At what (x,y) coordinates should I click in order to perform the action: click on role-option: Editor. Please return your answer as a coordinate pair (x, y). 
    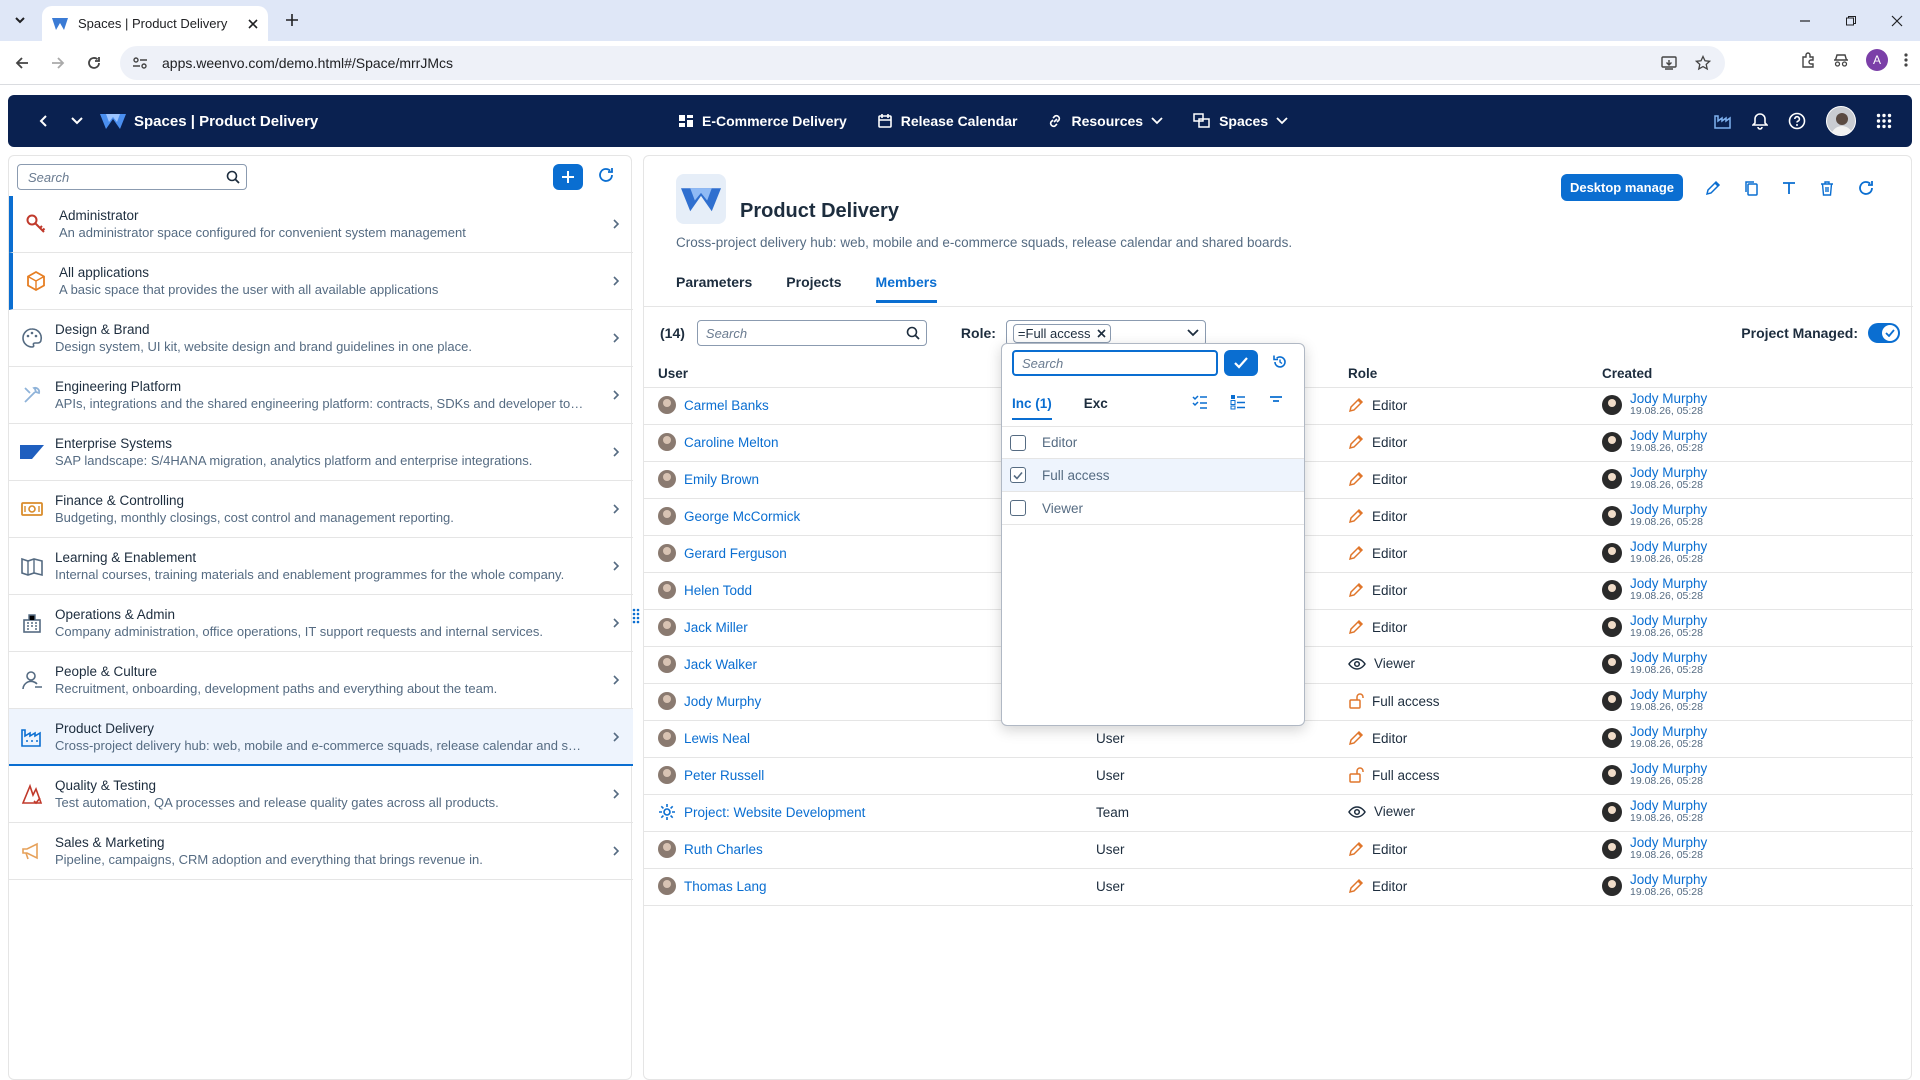
    Looking at the image, I should click on (1153, 442).